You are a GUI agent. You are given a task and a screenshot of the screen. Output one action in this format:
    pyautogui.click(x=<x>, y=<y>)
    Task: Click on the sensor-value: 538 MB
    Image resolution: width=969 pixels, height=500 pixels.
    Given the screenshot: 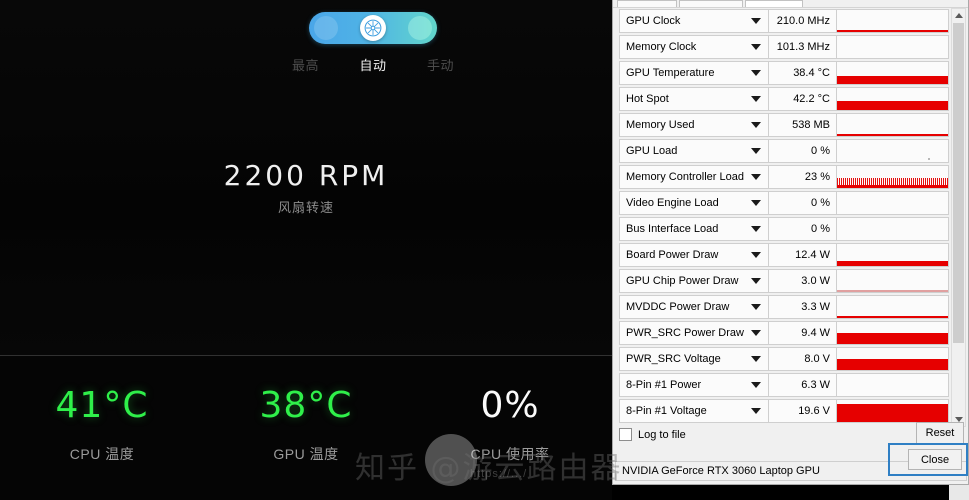 What is the action you would take?
    pyautogui.click(x=803, y=125)
    